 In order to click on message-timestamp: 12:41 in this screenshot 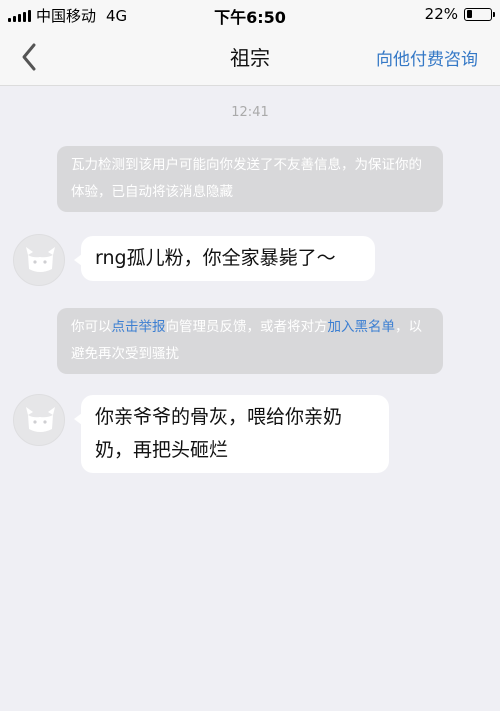, I will do `click(250, 112)`.